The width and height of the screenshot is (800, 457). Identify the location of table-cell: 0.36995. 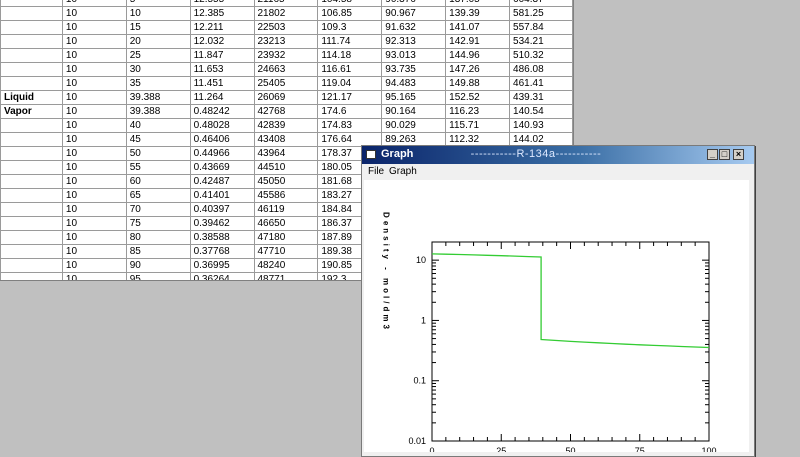
(222, 265).